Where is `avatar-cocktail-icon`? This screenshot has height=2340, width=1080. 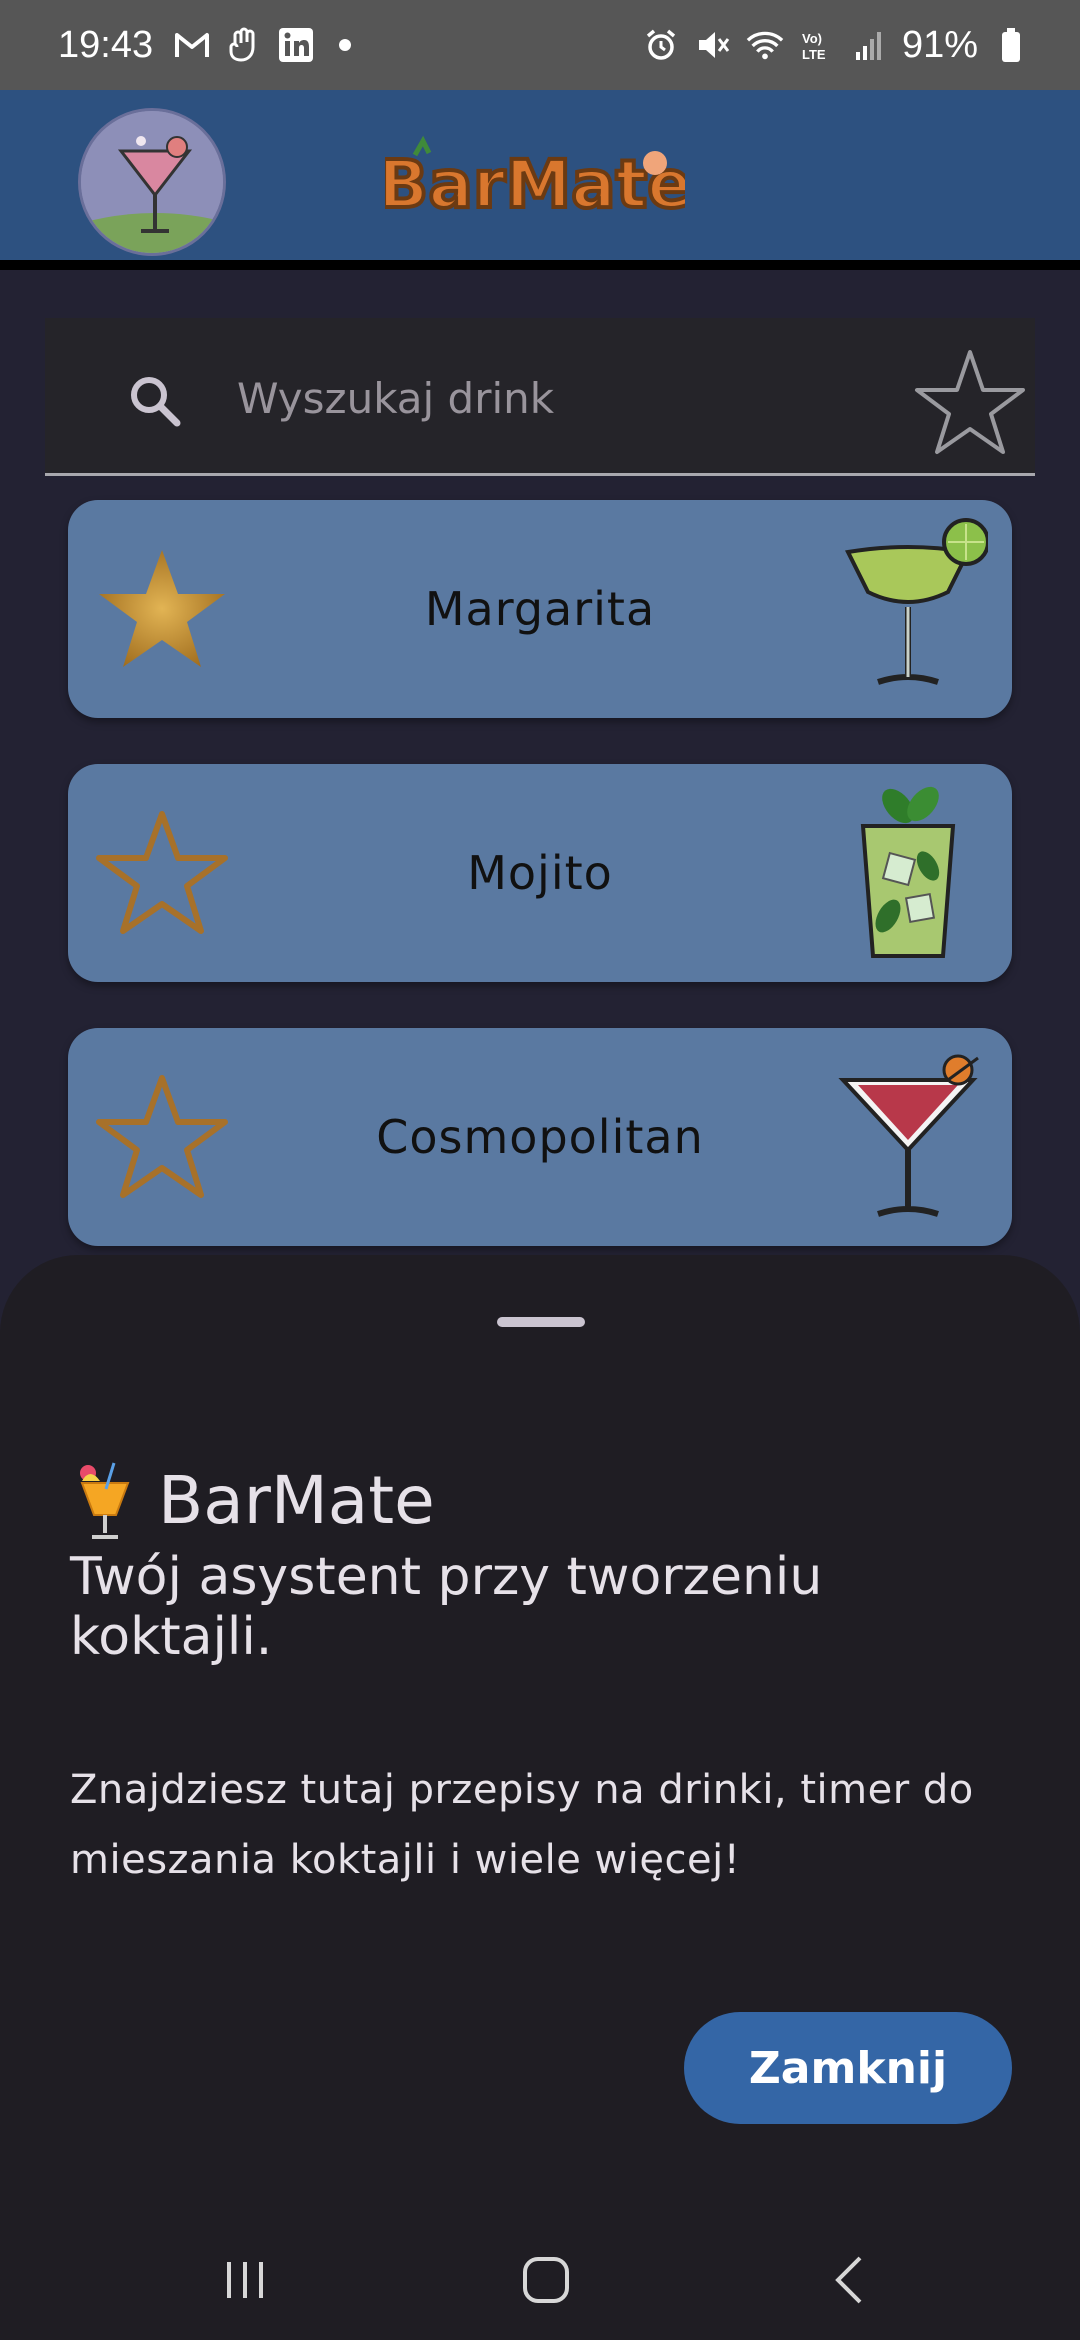
avatar-cocktail-icon is located at coordinates (152, 182).